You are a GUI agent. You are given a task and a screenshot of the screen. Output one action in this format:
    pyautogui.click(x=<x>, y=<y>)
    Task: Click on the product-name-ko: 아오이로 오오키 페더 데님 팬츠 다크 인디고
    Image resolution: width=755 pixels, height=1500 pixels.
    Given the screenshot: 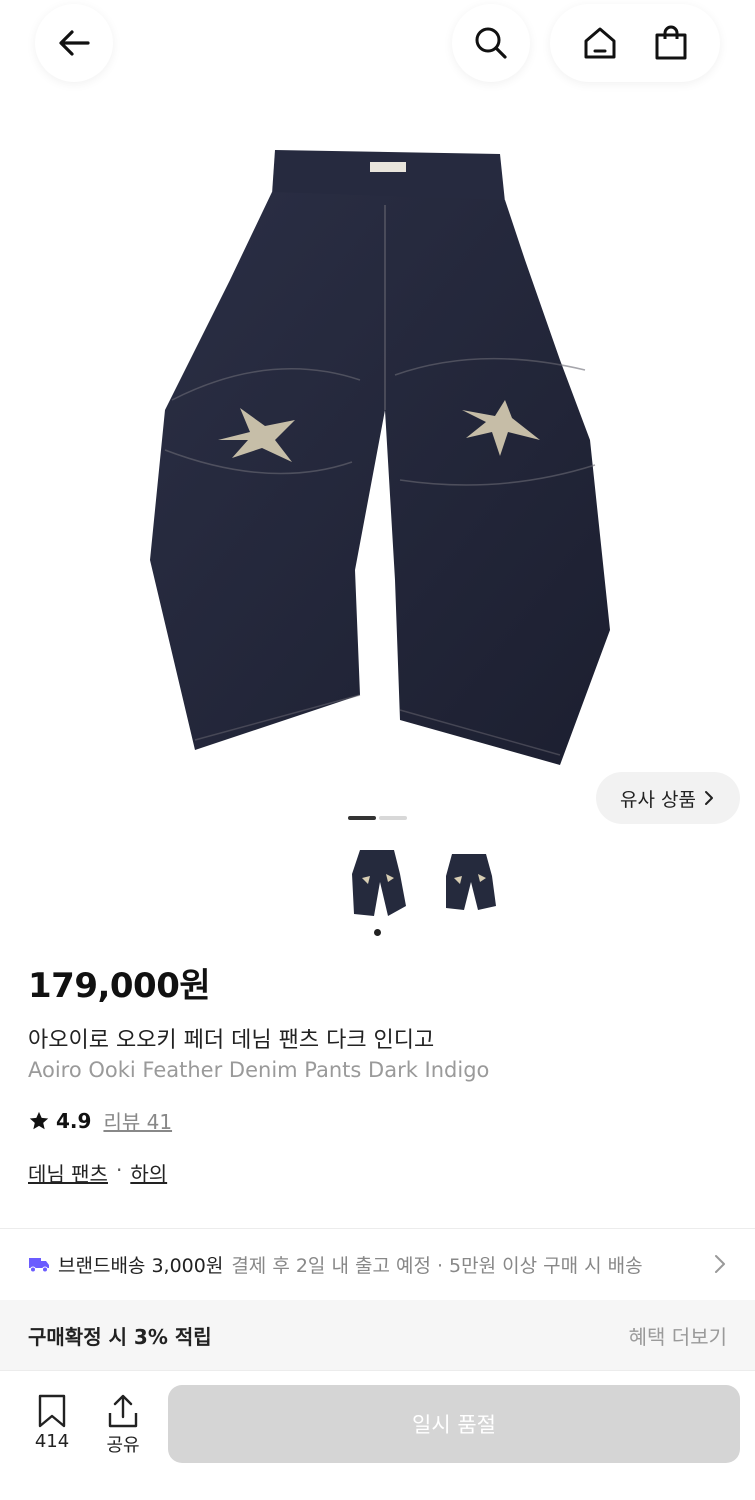 What is the action you would take?
    pyautogui.click(x=231, y=1040)
    